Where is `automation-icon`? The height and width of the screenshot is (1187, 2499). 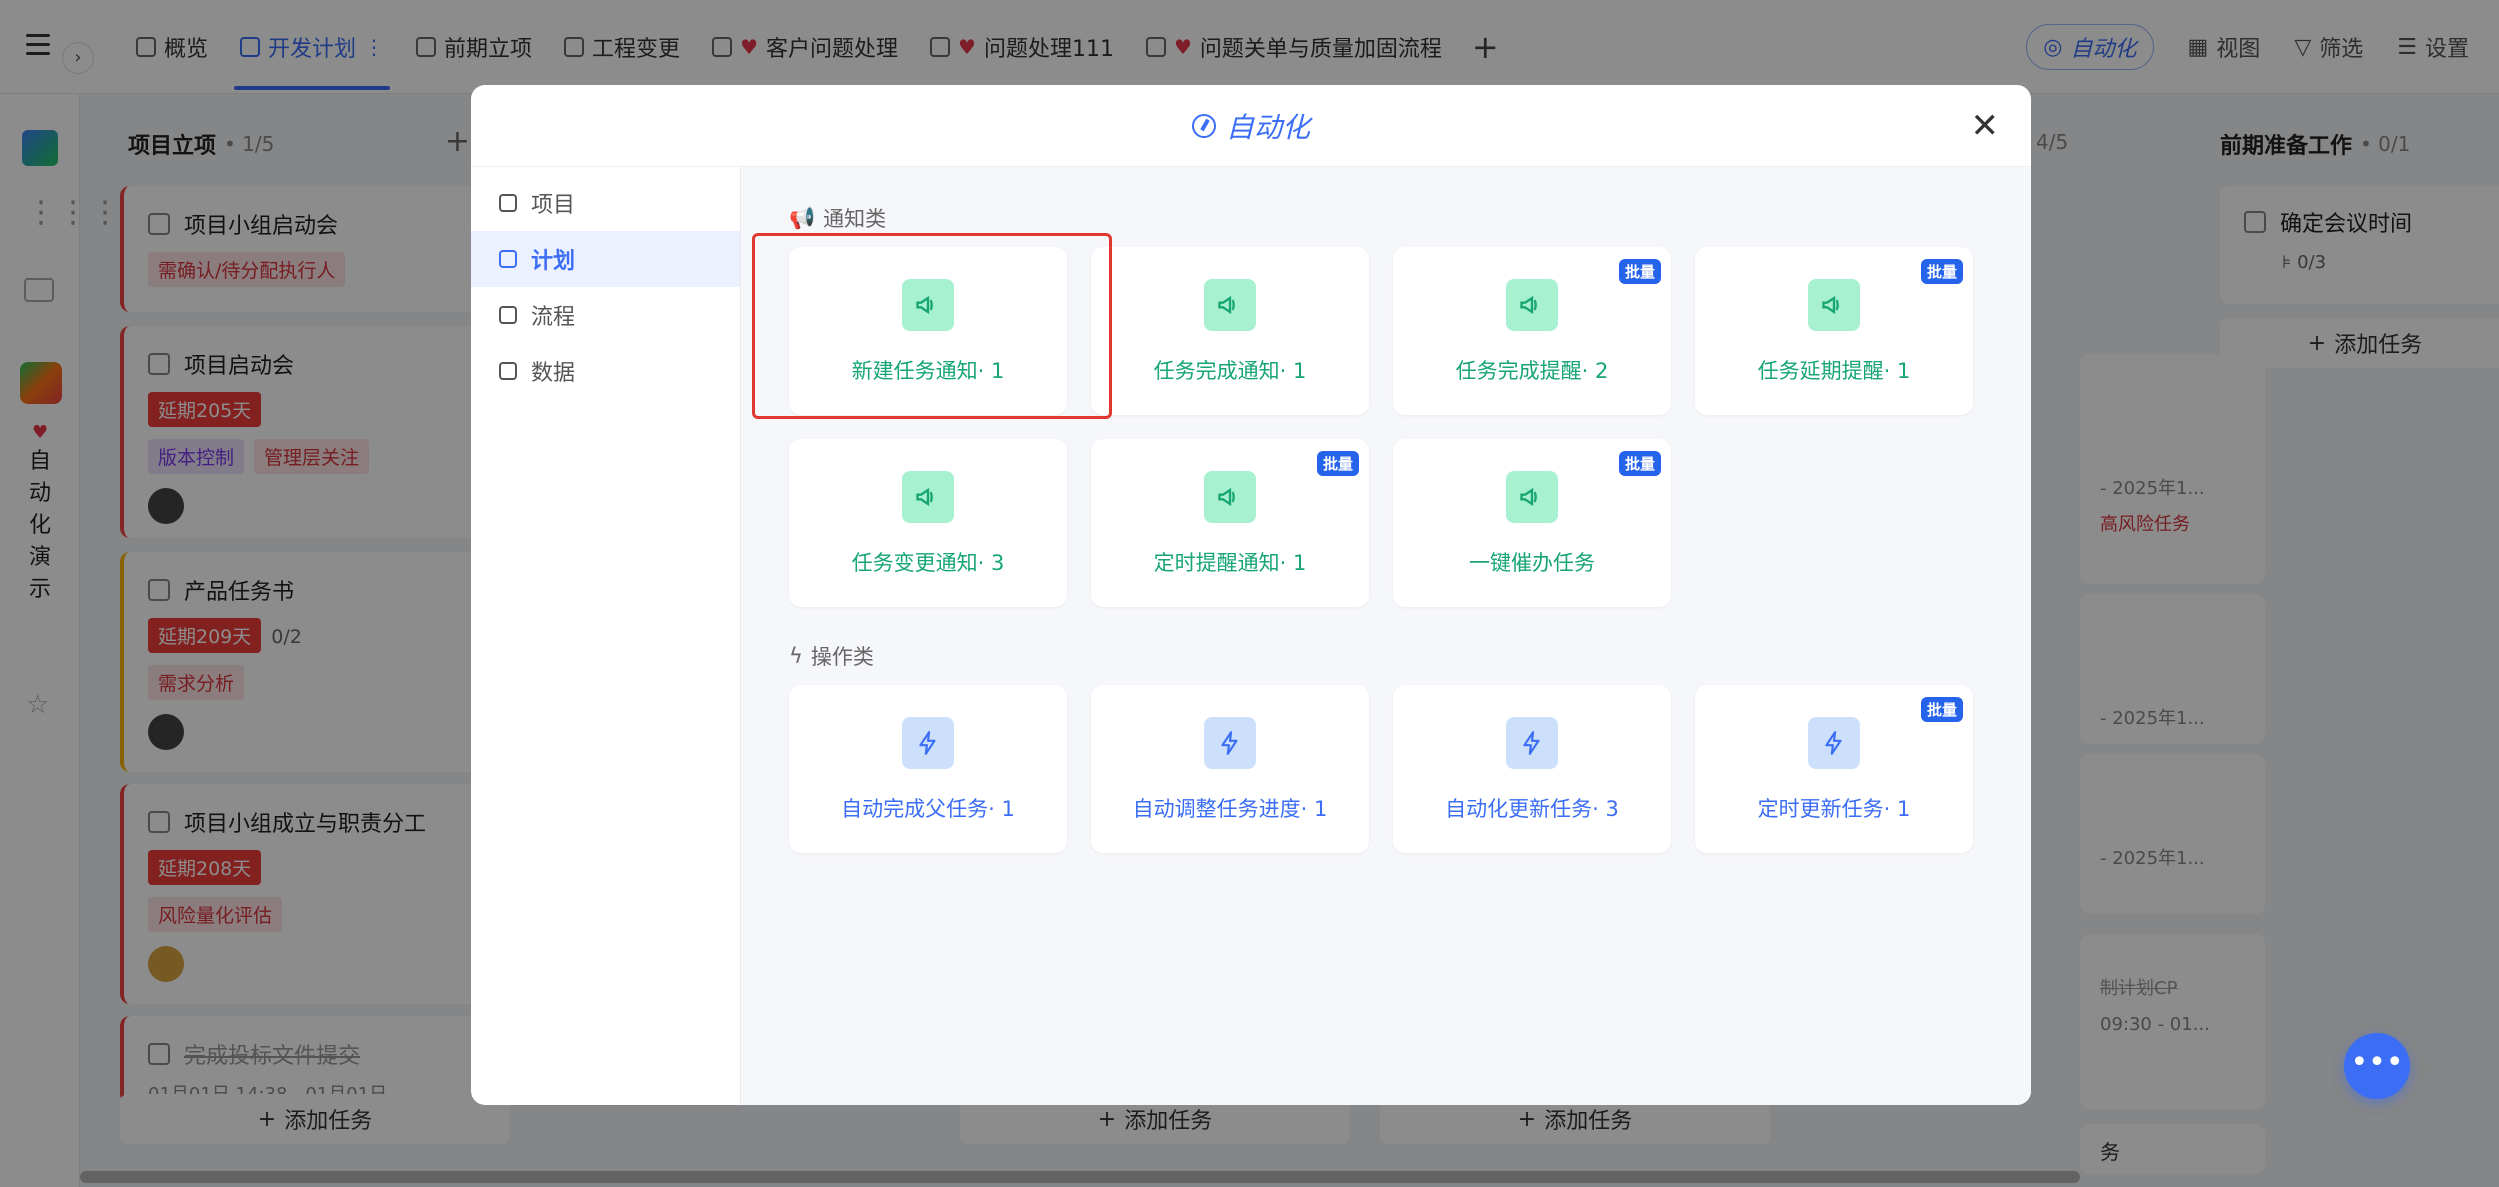
automation-icon is located at coordinates (1203, 125).